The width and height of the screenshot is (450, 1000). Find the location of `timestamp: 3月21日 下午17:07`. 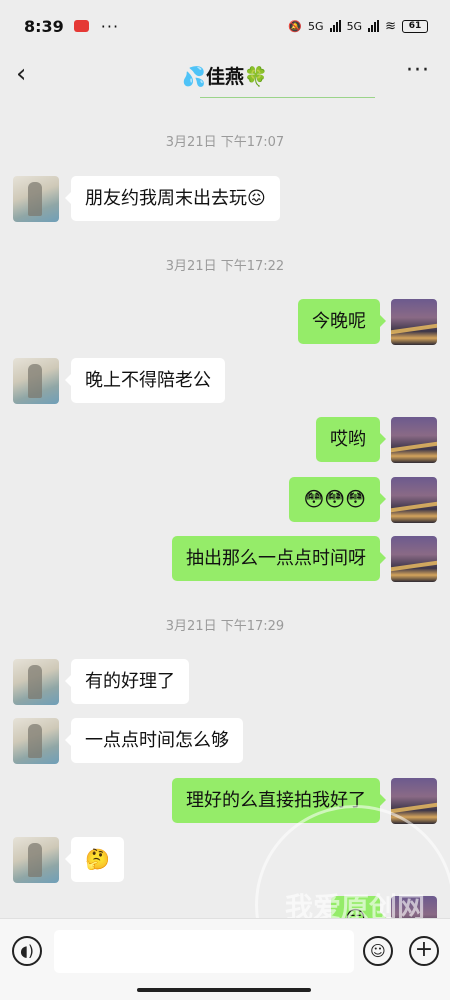

timestamp: 3月21日 下午17:07 is located at coordinates (225, 142).